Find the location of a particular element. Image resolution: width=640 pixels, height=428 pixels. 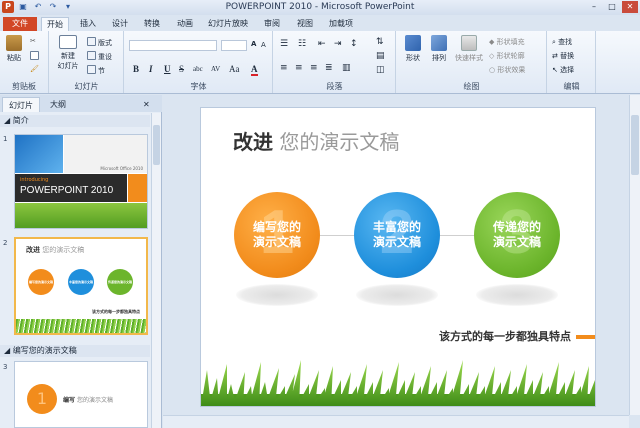

select-button: ↖ 选择 is located at coordinates (563, 70).